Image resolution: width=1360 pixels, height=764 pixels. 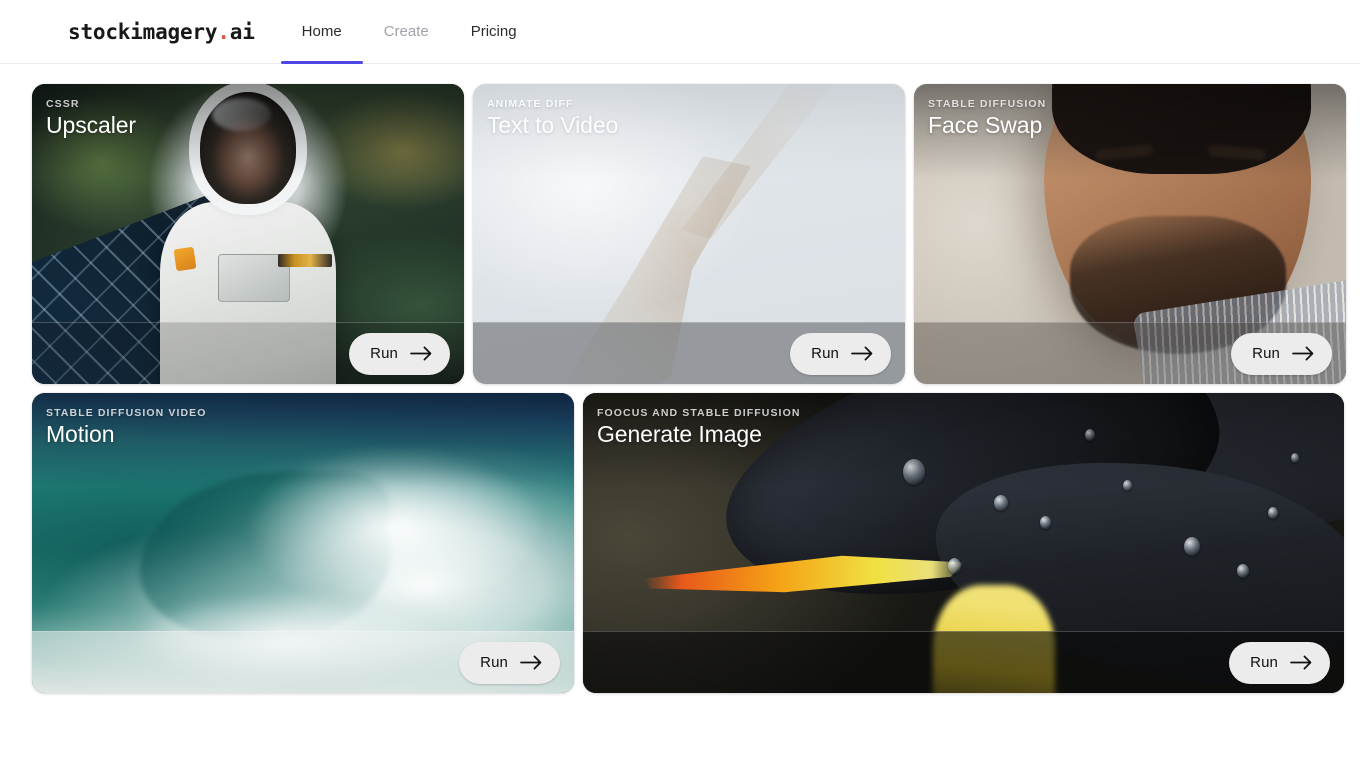 I want to click on site-header: stockimagery. ai Home Create Pricing, so click(x=680, y=32).